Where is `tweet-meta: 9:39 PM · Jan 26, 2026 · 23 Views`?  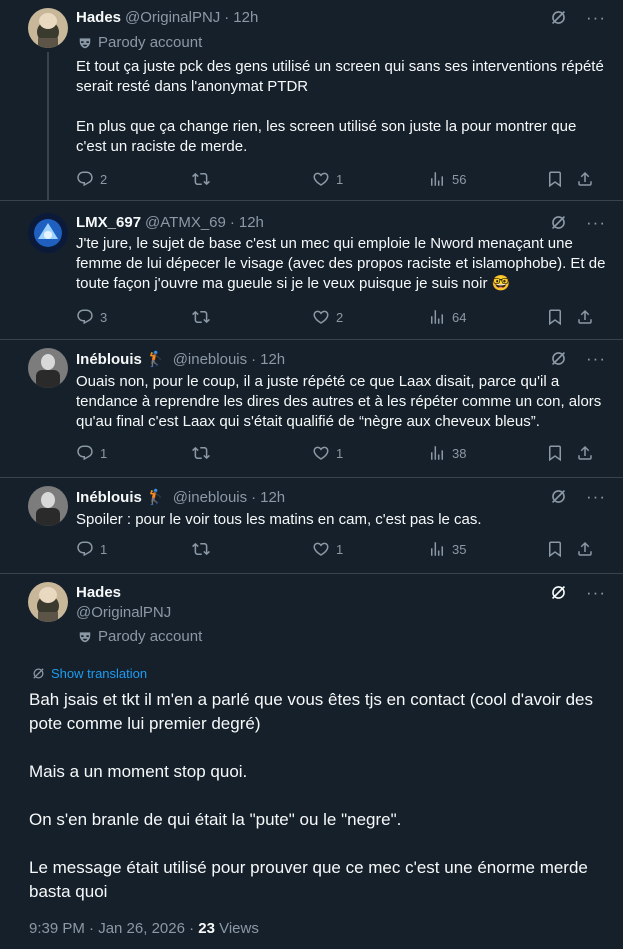
tweet-meta: 9:39 PM · Jan 26, 2026 · 23 Views is located at coordinates (144, 928).